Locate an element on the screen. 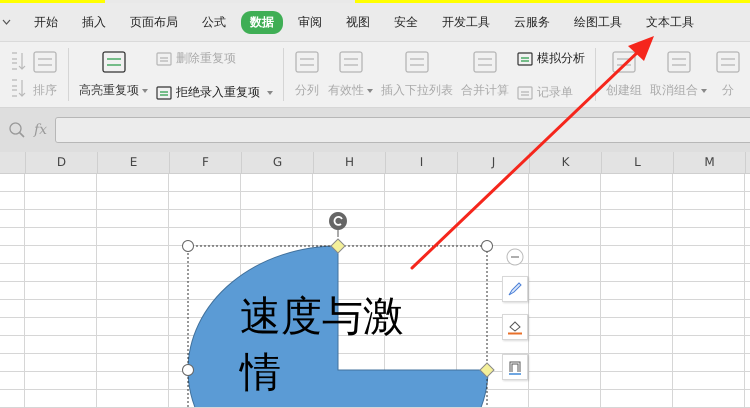 This screenshot has width=750, height=408. menu-tab: 绘图工具 is located at coordinates (598, 22).